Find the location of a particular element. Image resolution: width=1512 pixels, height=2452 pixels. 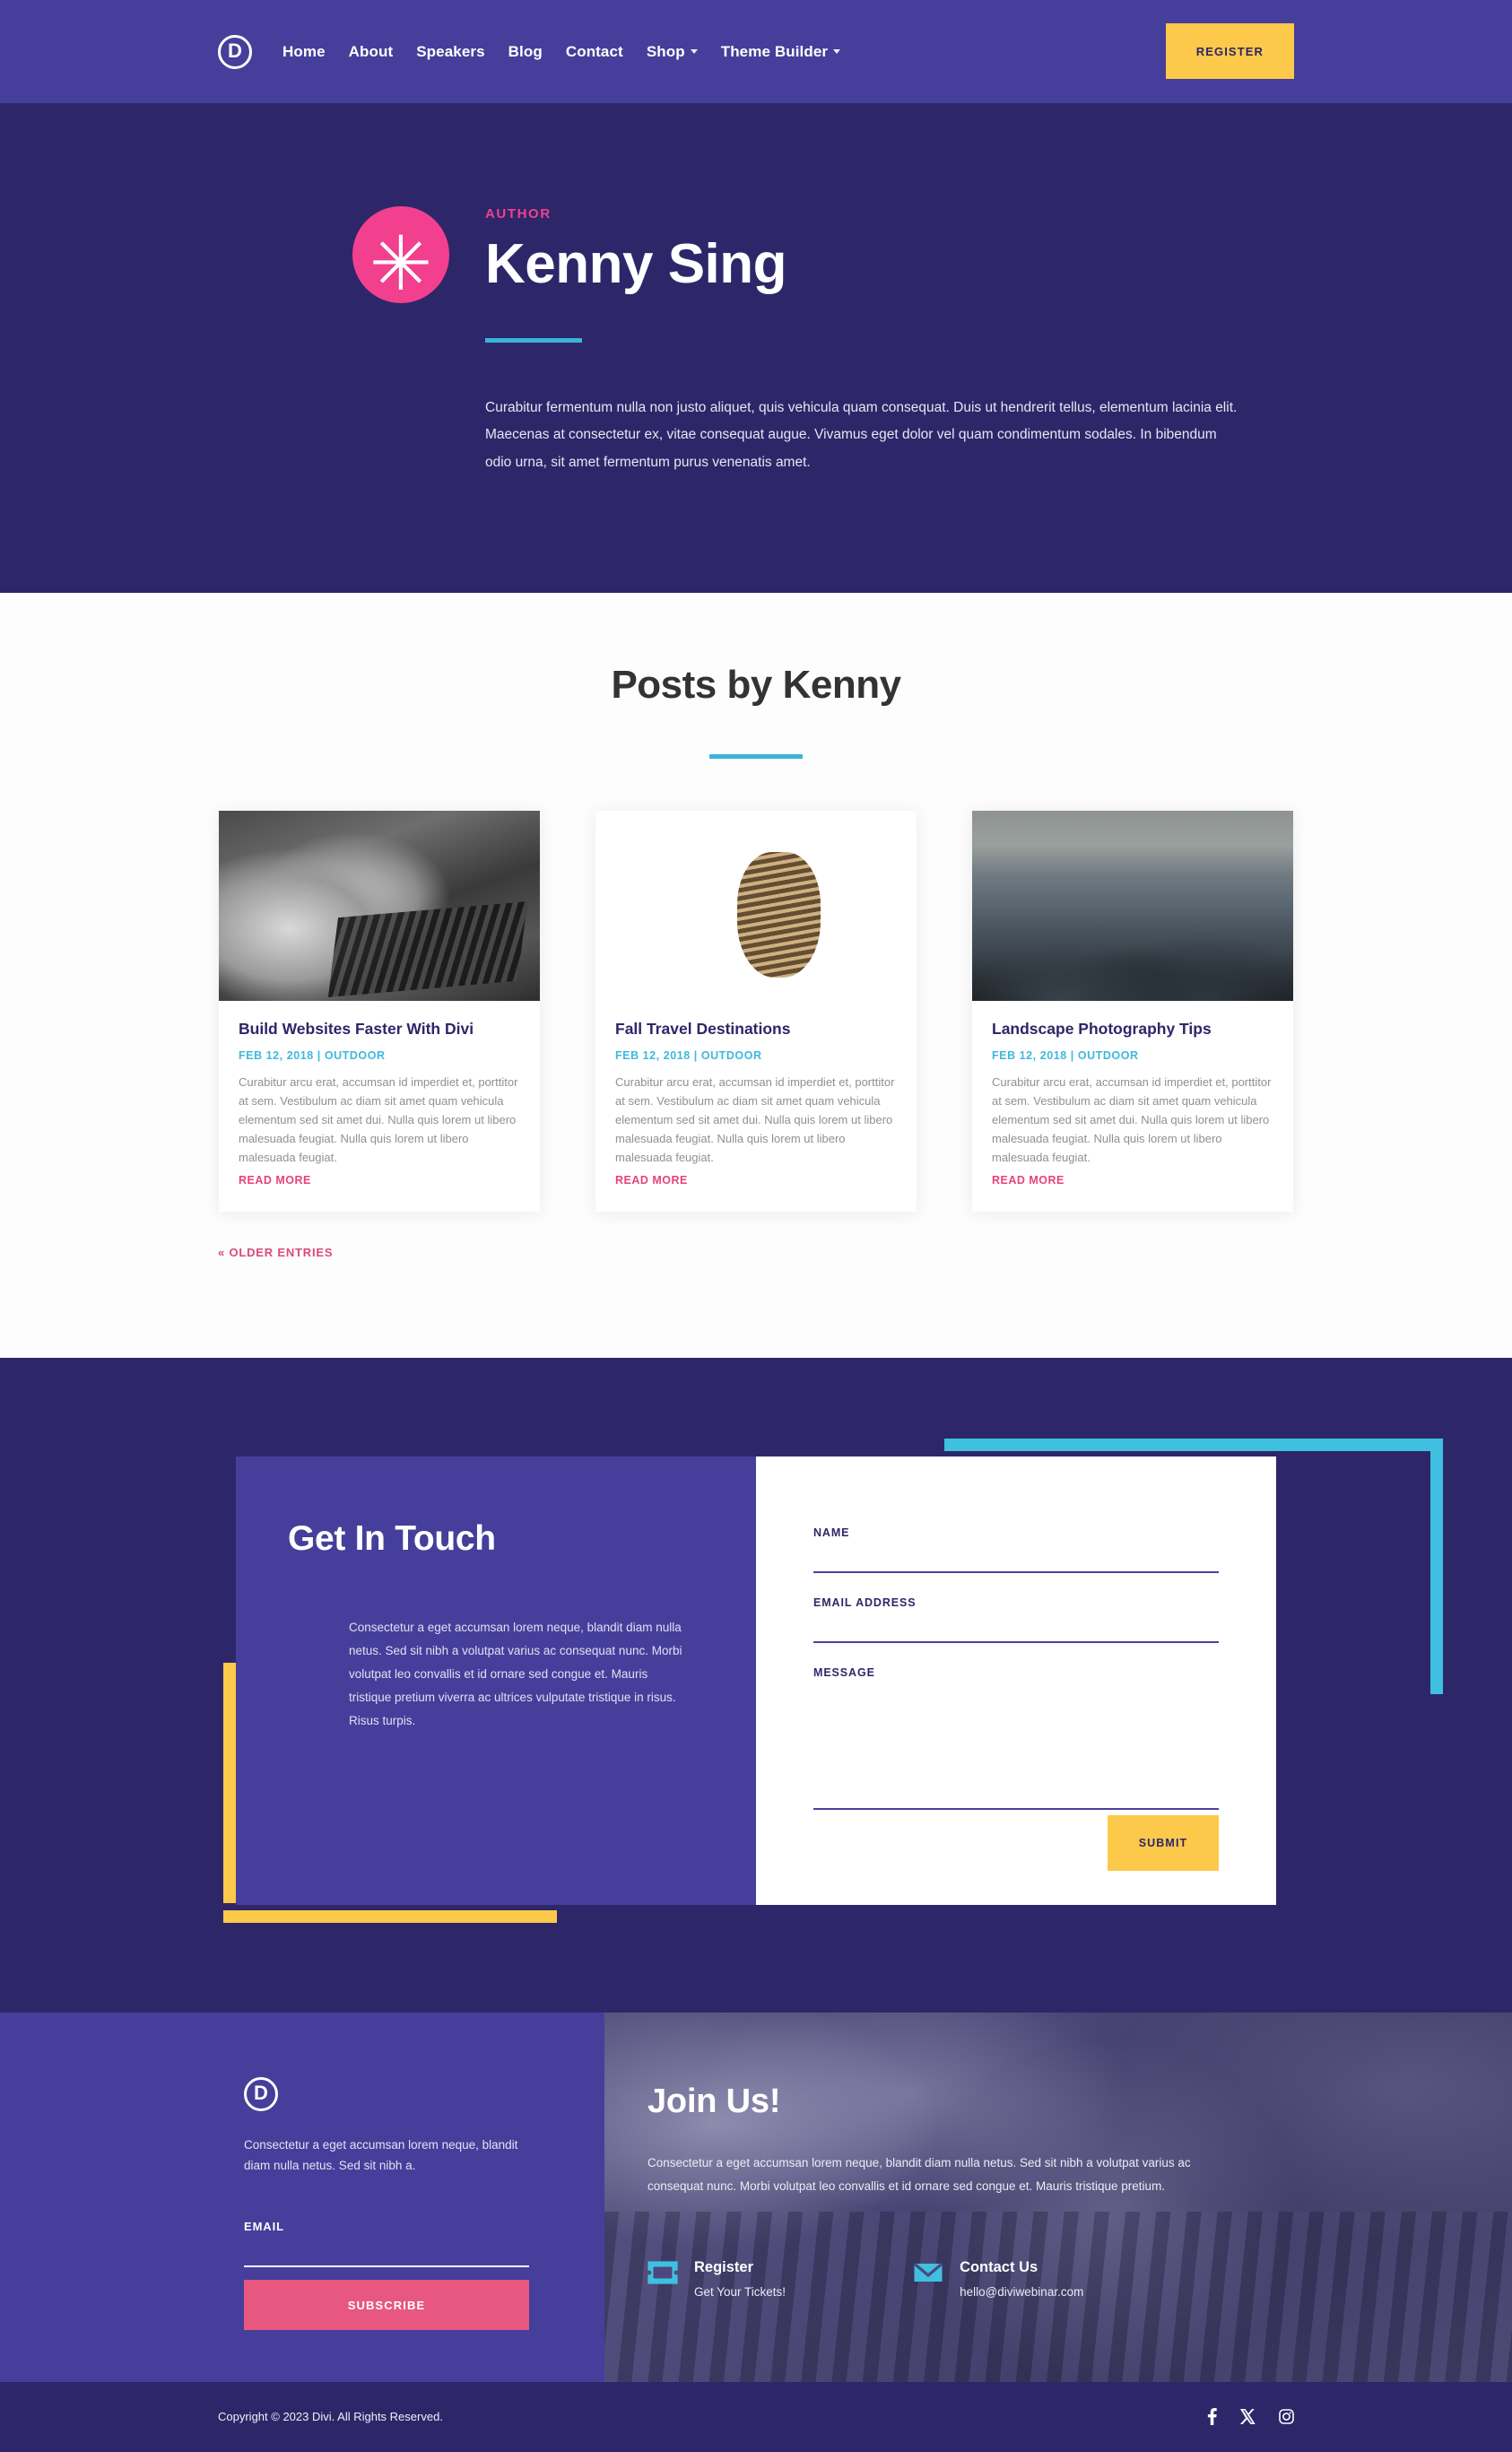

nav-label-blog: Blog is located at coordinates (525, 51).